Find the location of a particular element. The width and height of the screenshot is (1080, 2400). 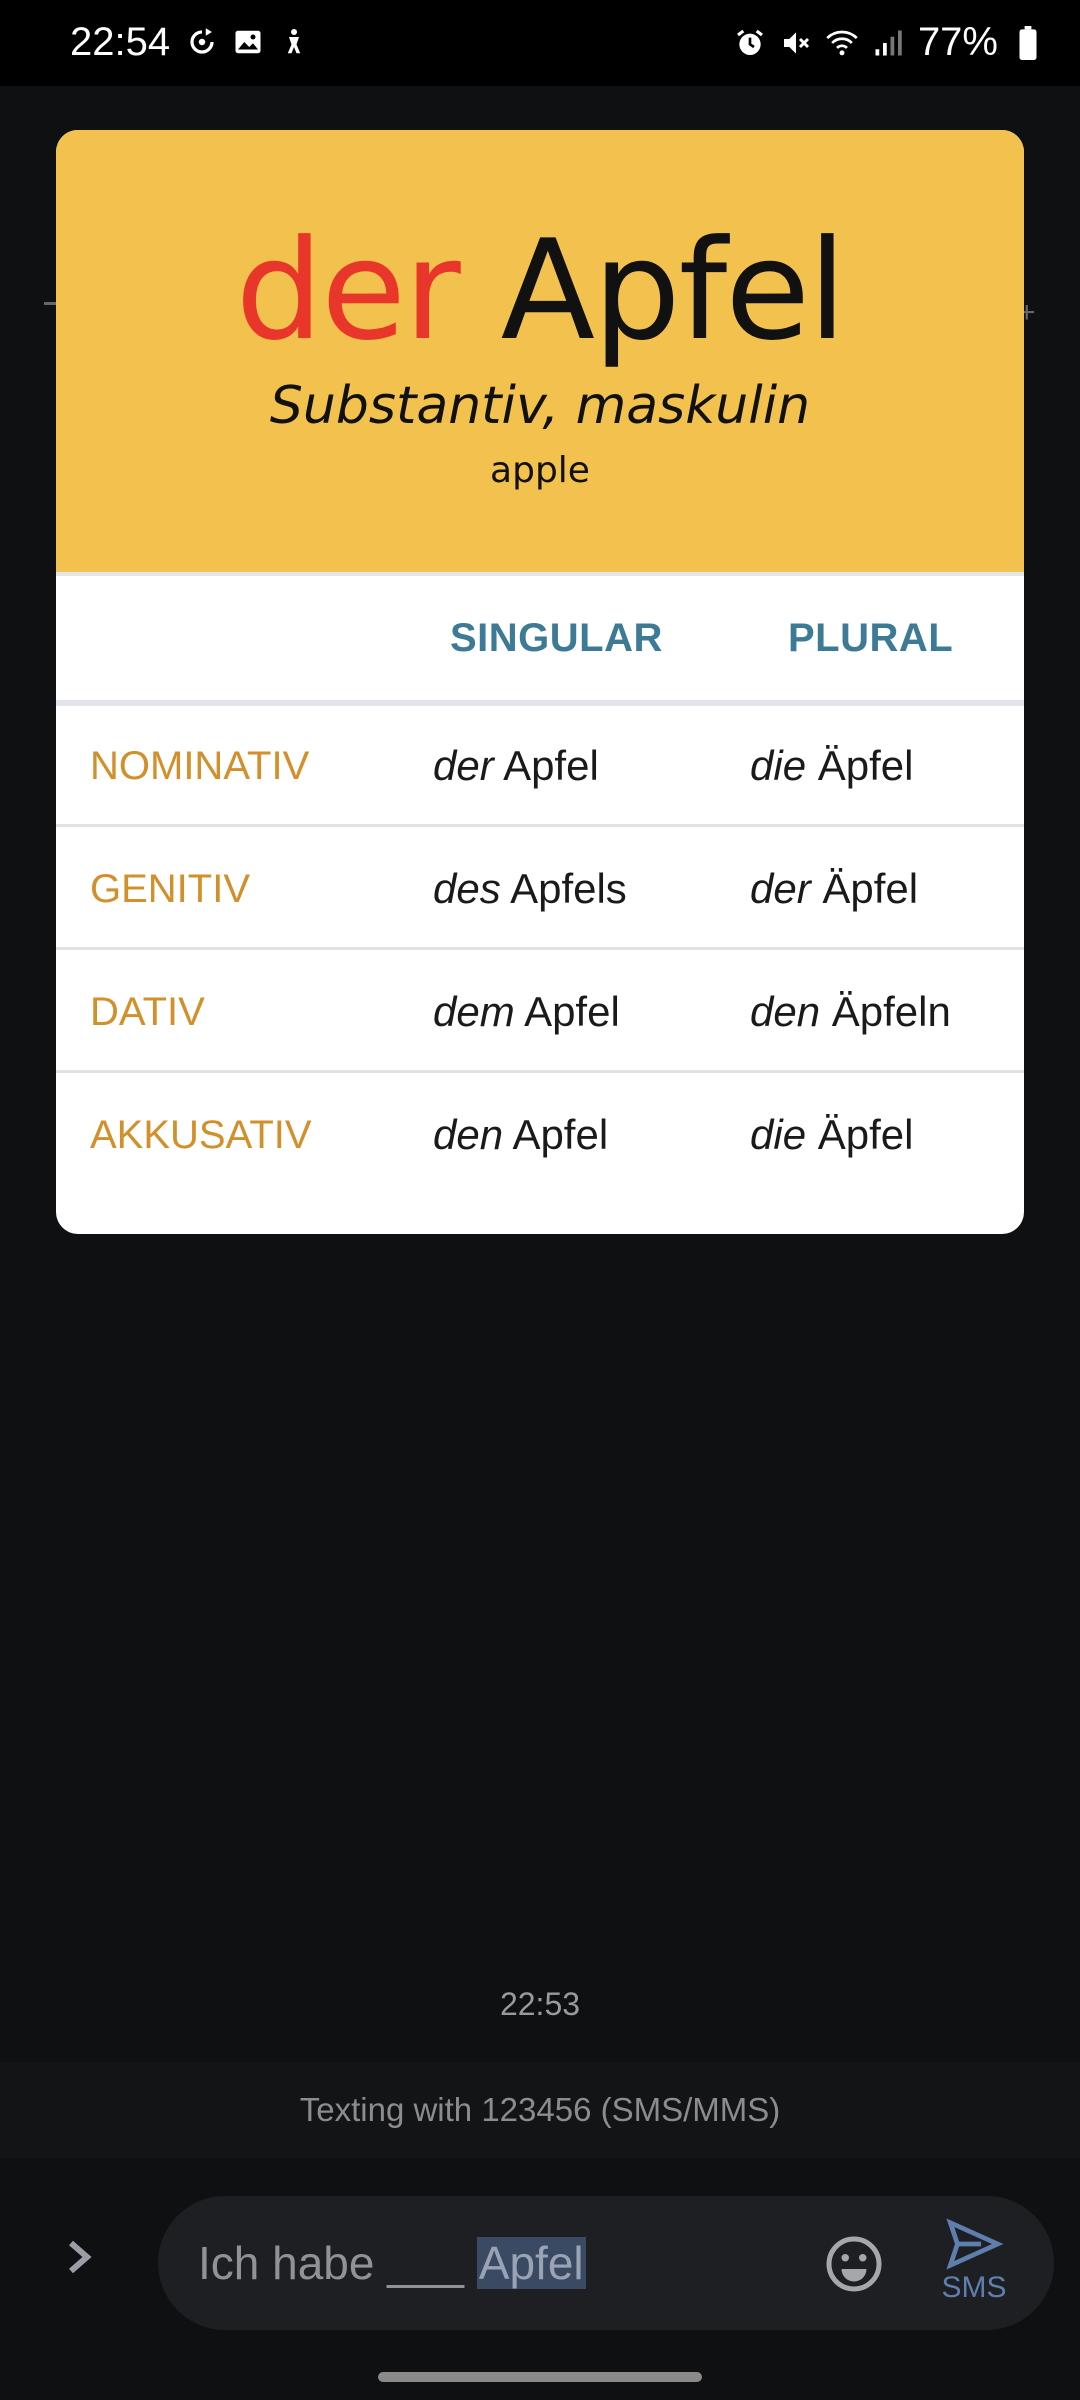

expand-button is located at coordinates (79, 2257).